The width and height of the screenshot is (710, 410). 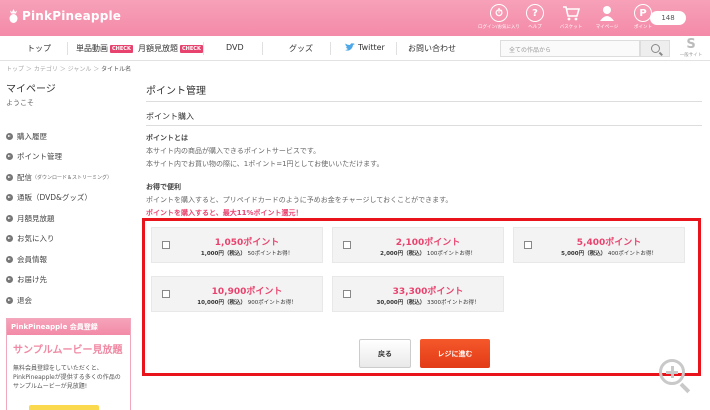 What do you see at coordinates (584, 254) in the screenshot?
I see `option-price-value: 5,000円（税込）` at bounding box center [584, 254].